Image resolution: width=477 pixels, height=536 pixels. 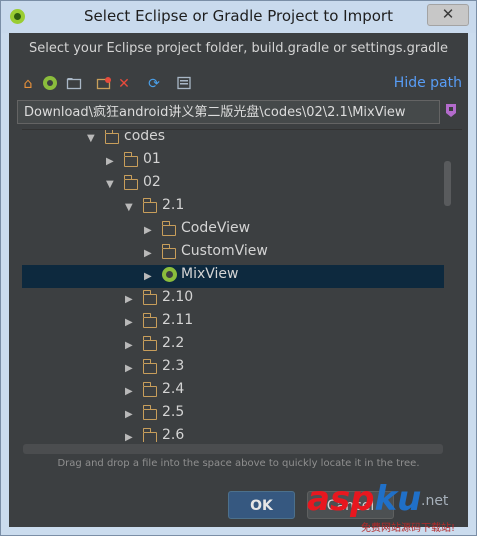 What do you see at coordinates (104, 84) in the screenshot?
I see `refresh-folder-icon` at bounding box center [104, 84].